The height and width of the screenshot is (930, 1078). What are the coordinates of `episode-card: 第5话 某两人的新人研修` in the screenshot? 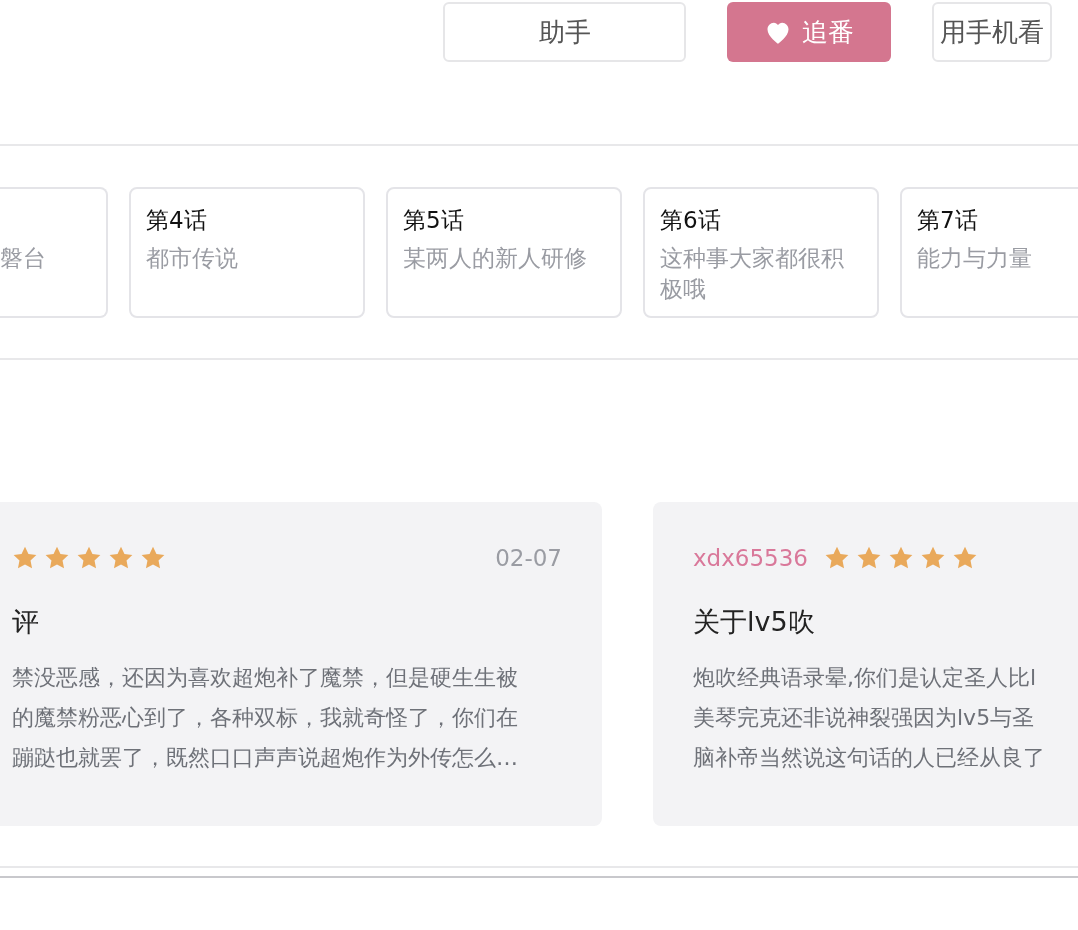 It's located at (504, 252).